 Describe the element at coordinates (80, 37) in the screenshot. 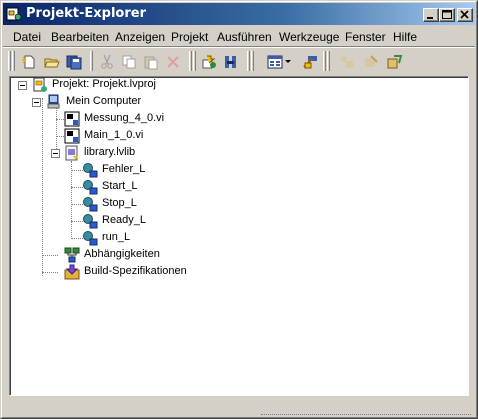

I see `menu-bearbeiten: Bearbeiten` at that location.